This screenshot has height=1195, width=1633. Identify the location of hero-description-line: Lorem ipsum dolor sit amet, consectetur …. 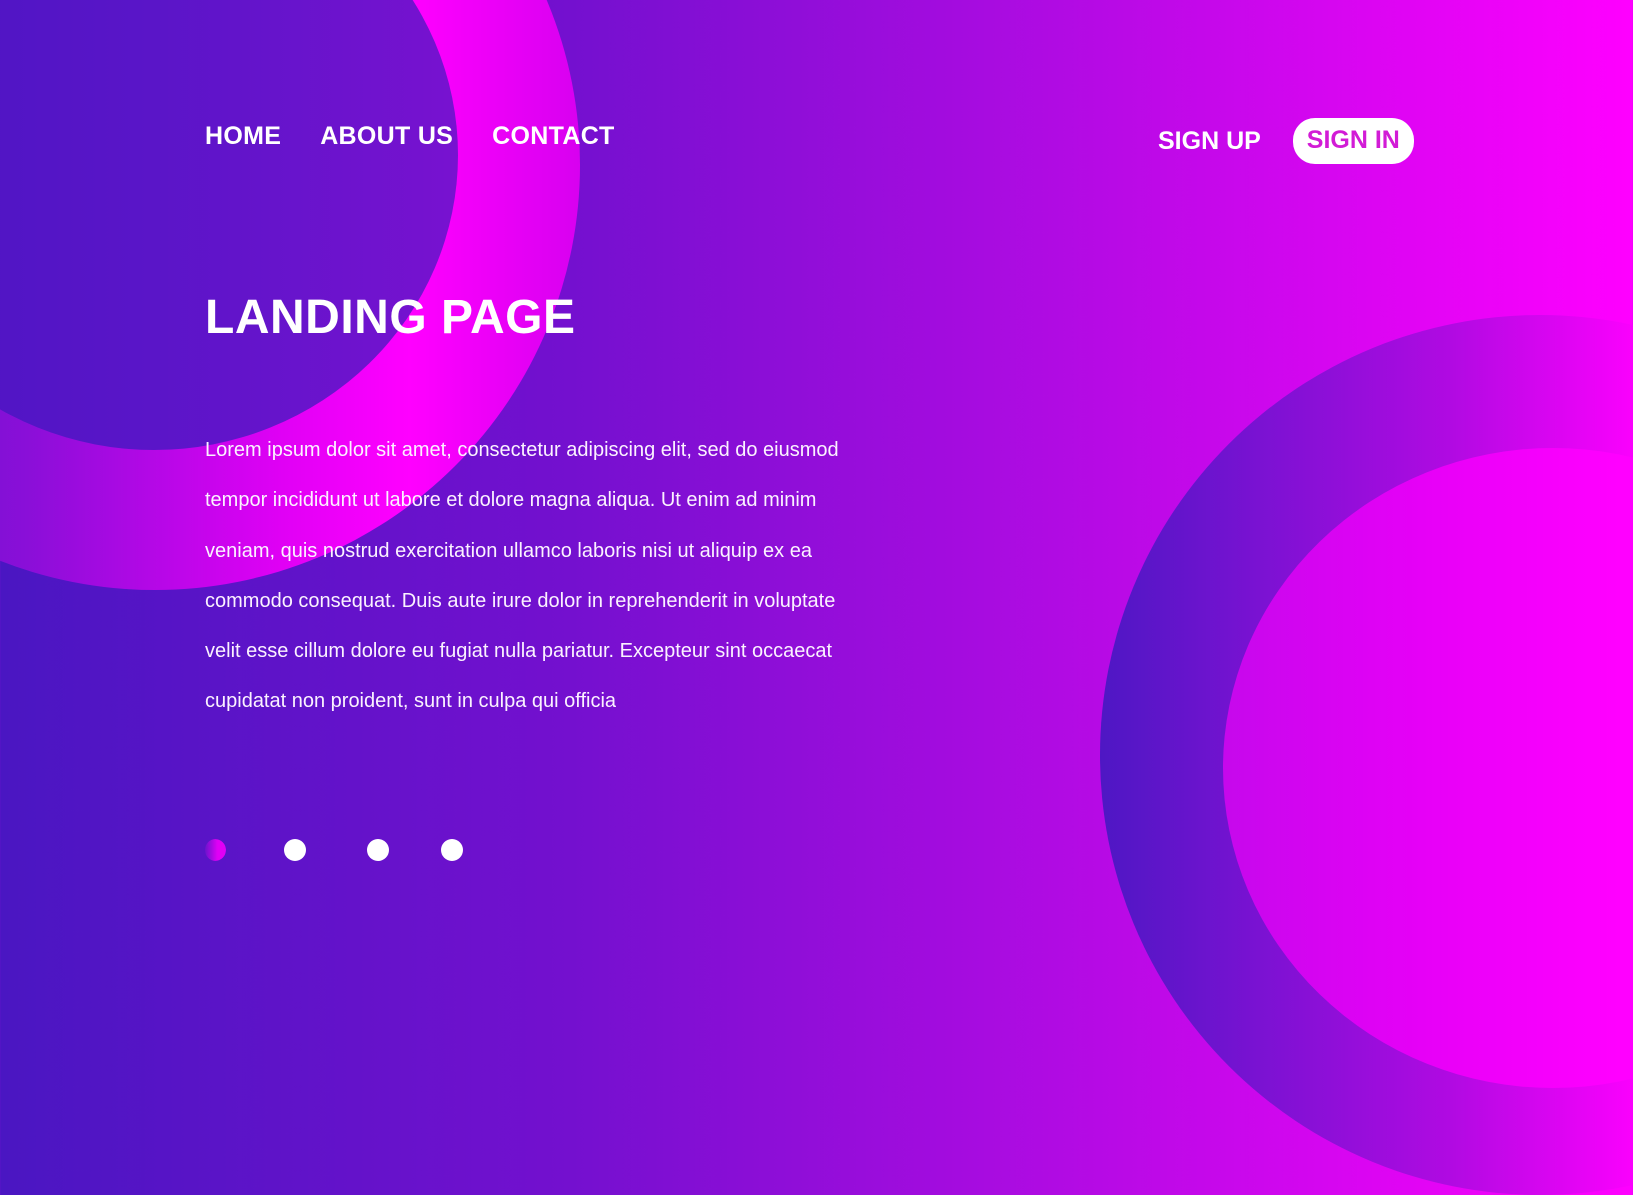
(522, 450).